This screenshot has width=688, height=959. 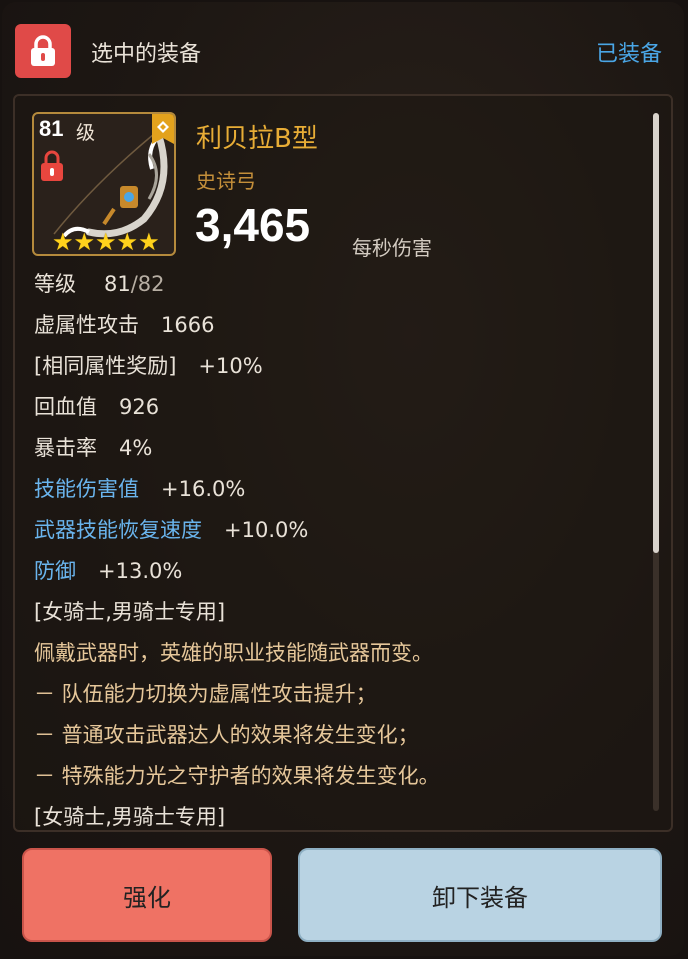 I want to click on star-rating: ★ ★ ★ ★ ★, so click(x=106, y=242).